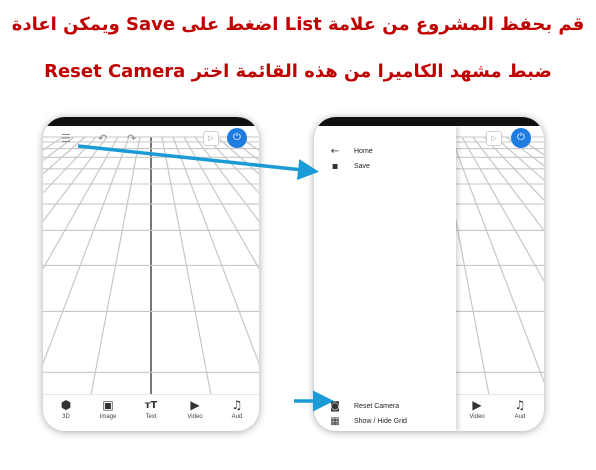  I want to click on undo-icon: ↶, so click(102, 139).